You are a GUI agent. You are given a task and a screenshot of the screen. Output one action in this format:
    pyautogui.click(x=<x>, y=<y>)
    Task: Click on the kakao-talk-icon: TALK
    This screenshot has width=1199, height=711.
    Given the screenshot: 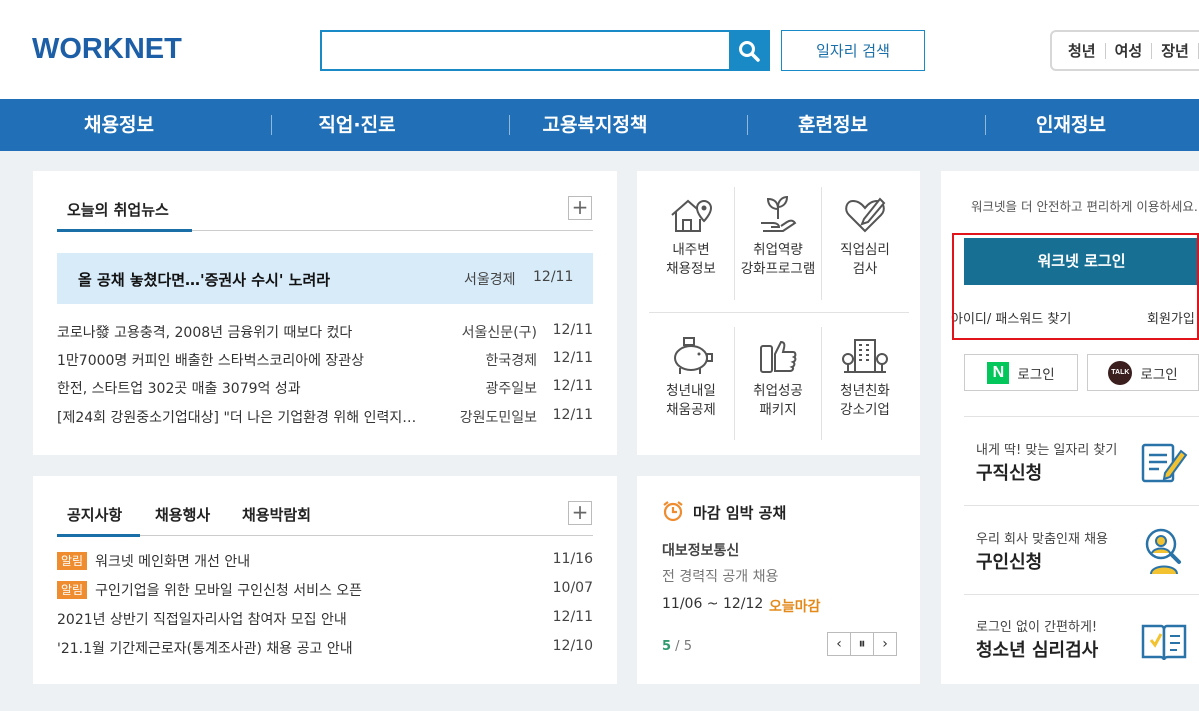 What is the action you would take?
    pyautogui.click(x=1120, y=372)
    